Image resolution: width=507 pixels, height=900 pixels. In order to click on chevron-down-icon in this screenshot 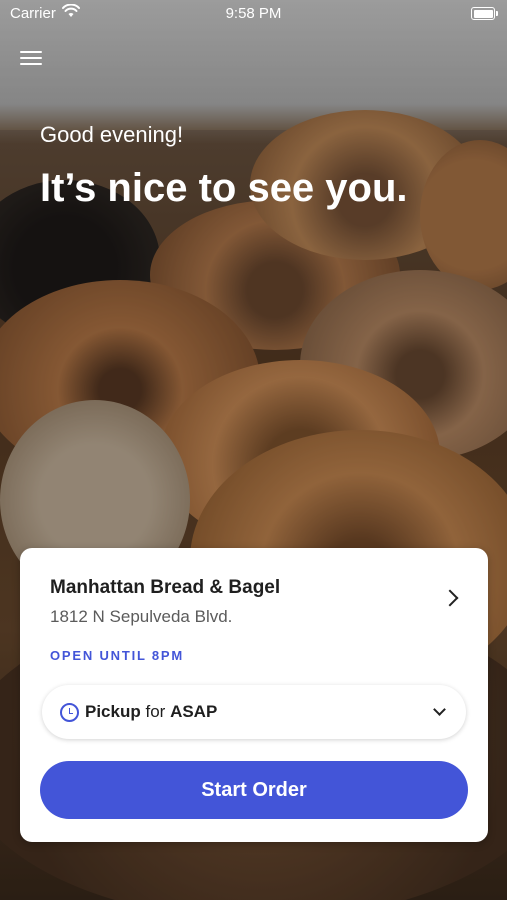, I will do `click(439, 709)`.